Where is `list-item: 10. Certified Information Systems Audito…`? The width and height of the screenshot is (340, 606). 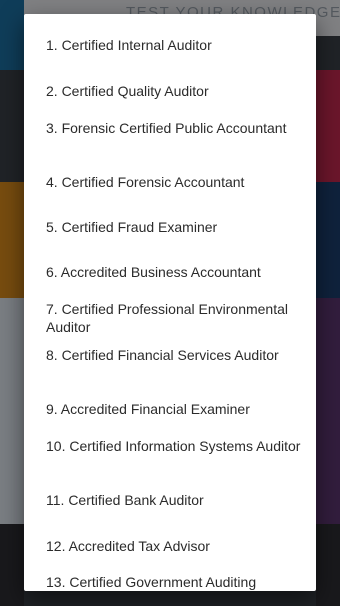 list-item: 10. Certified Information Systems Audito… is located at coordinates (176, 446).